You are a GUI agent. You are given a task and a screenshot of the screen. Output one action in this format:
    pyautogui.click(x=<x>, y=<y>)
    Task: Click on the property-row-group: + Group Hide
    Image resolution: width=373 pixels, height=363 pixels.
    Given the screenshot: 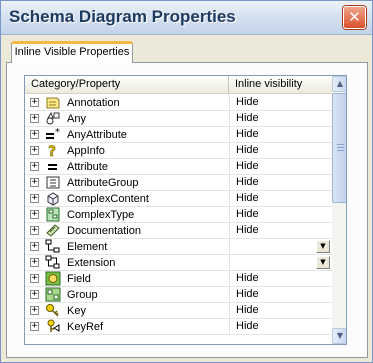 What is the action you would take?
    pyautogui.click(x=178, y=295)
    